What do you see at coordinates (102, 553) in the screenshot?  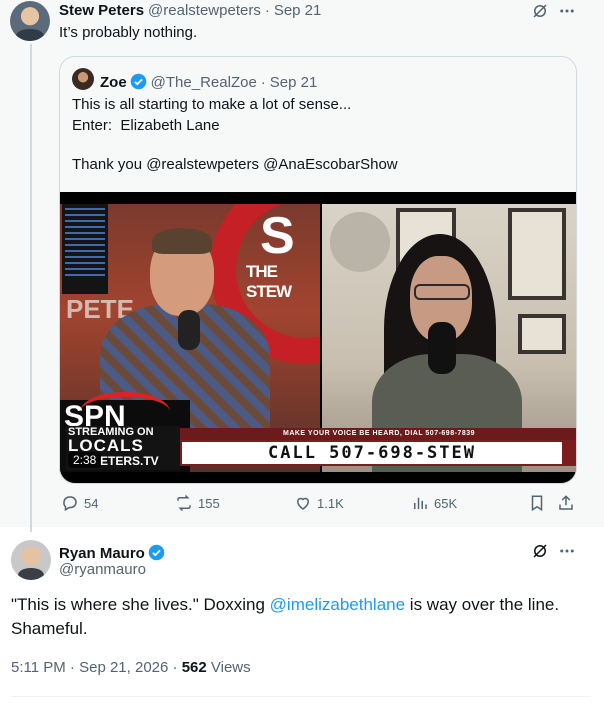 I see `main-author-name: Ryan Mauro` at bounding box center [102, 553].